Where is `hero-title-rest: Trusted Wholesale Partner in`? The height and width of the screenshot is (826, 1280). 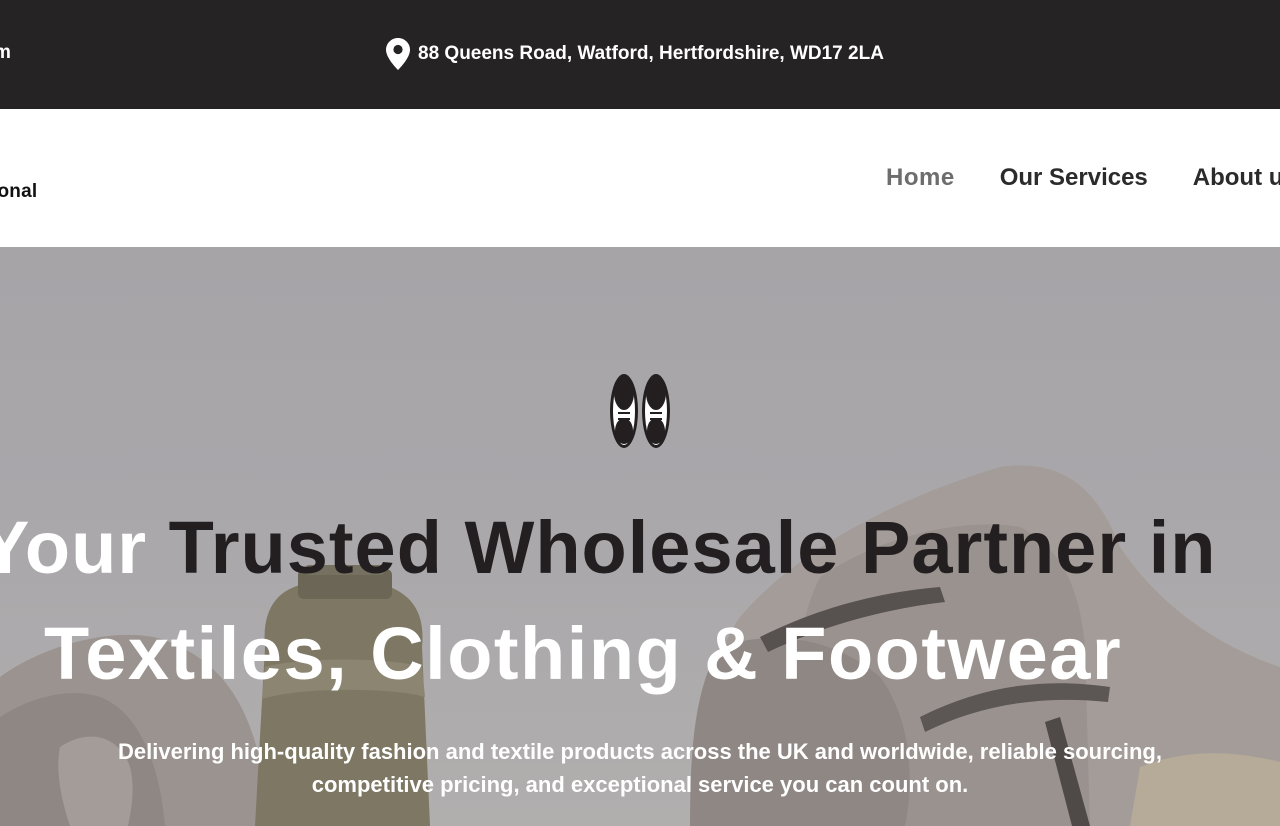 hero-title-rest: Trusted Wholesale Partner in is located at coordinates (692, 547).